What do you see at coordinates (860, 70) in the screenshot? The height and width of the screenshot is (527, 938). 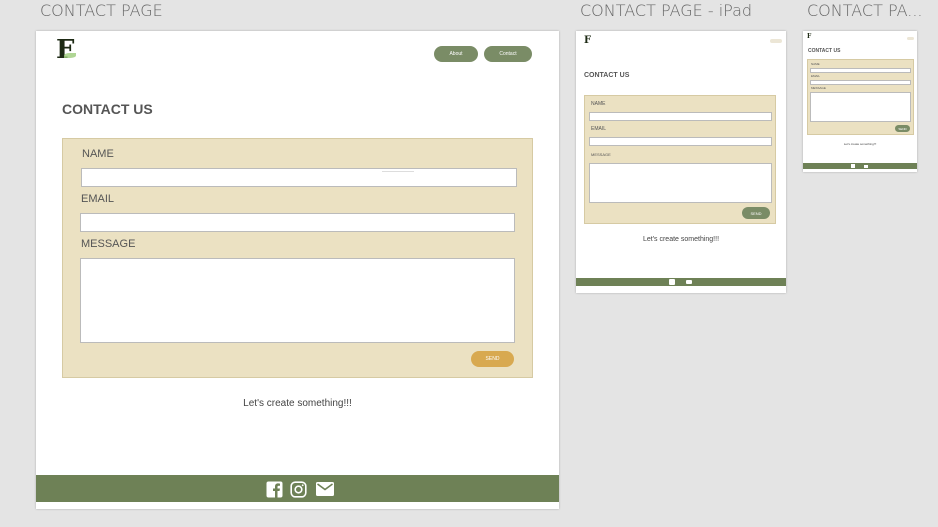 I see `name-field-mobile` at bounding box center [860, 70].